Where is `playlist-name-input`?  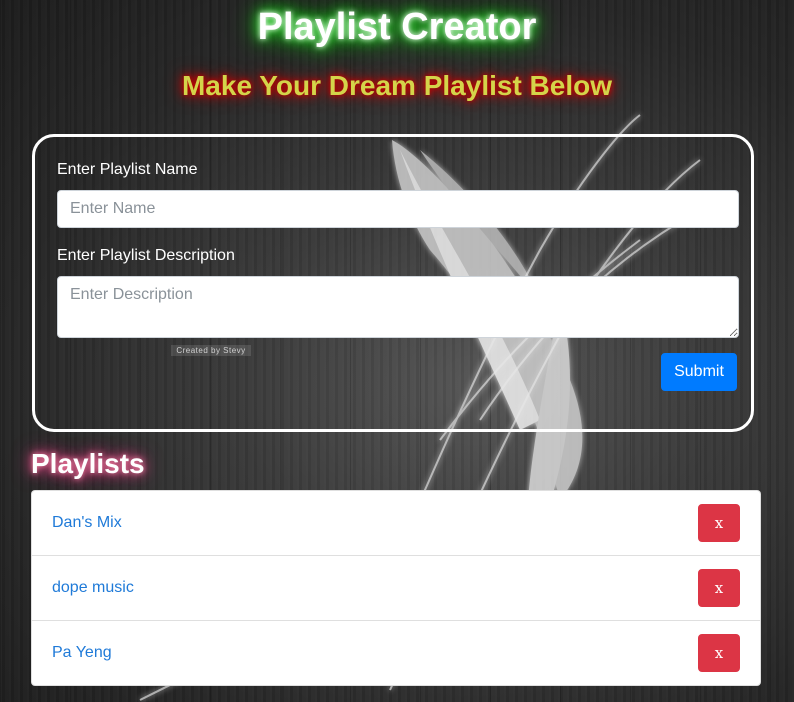 playlist-name-input is located at coordinates (398, 209).